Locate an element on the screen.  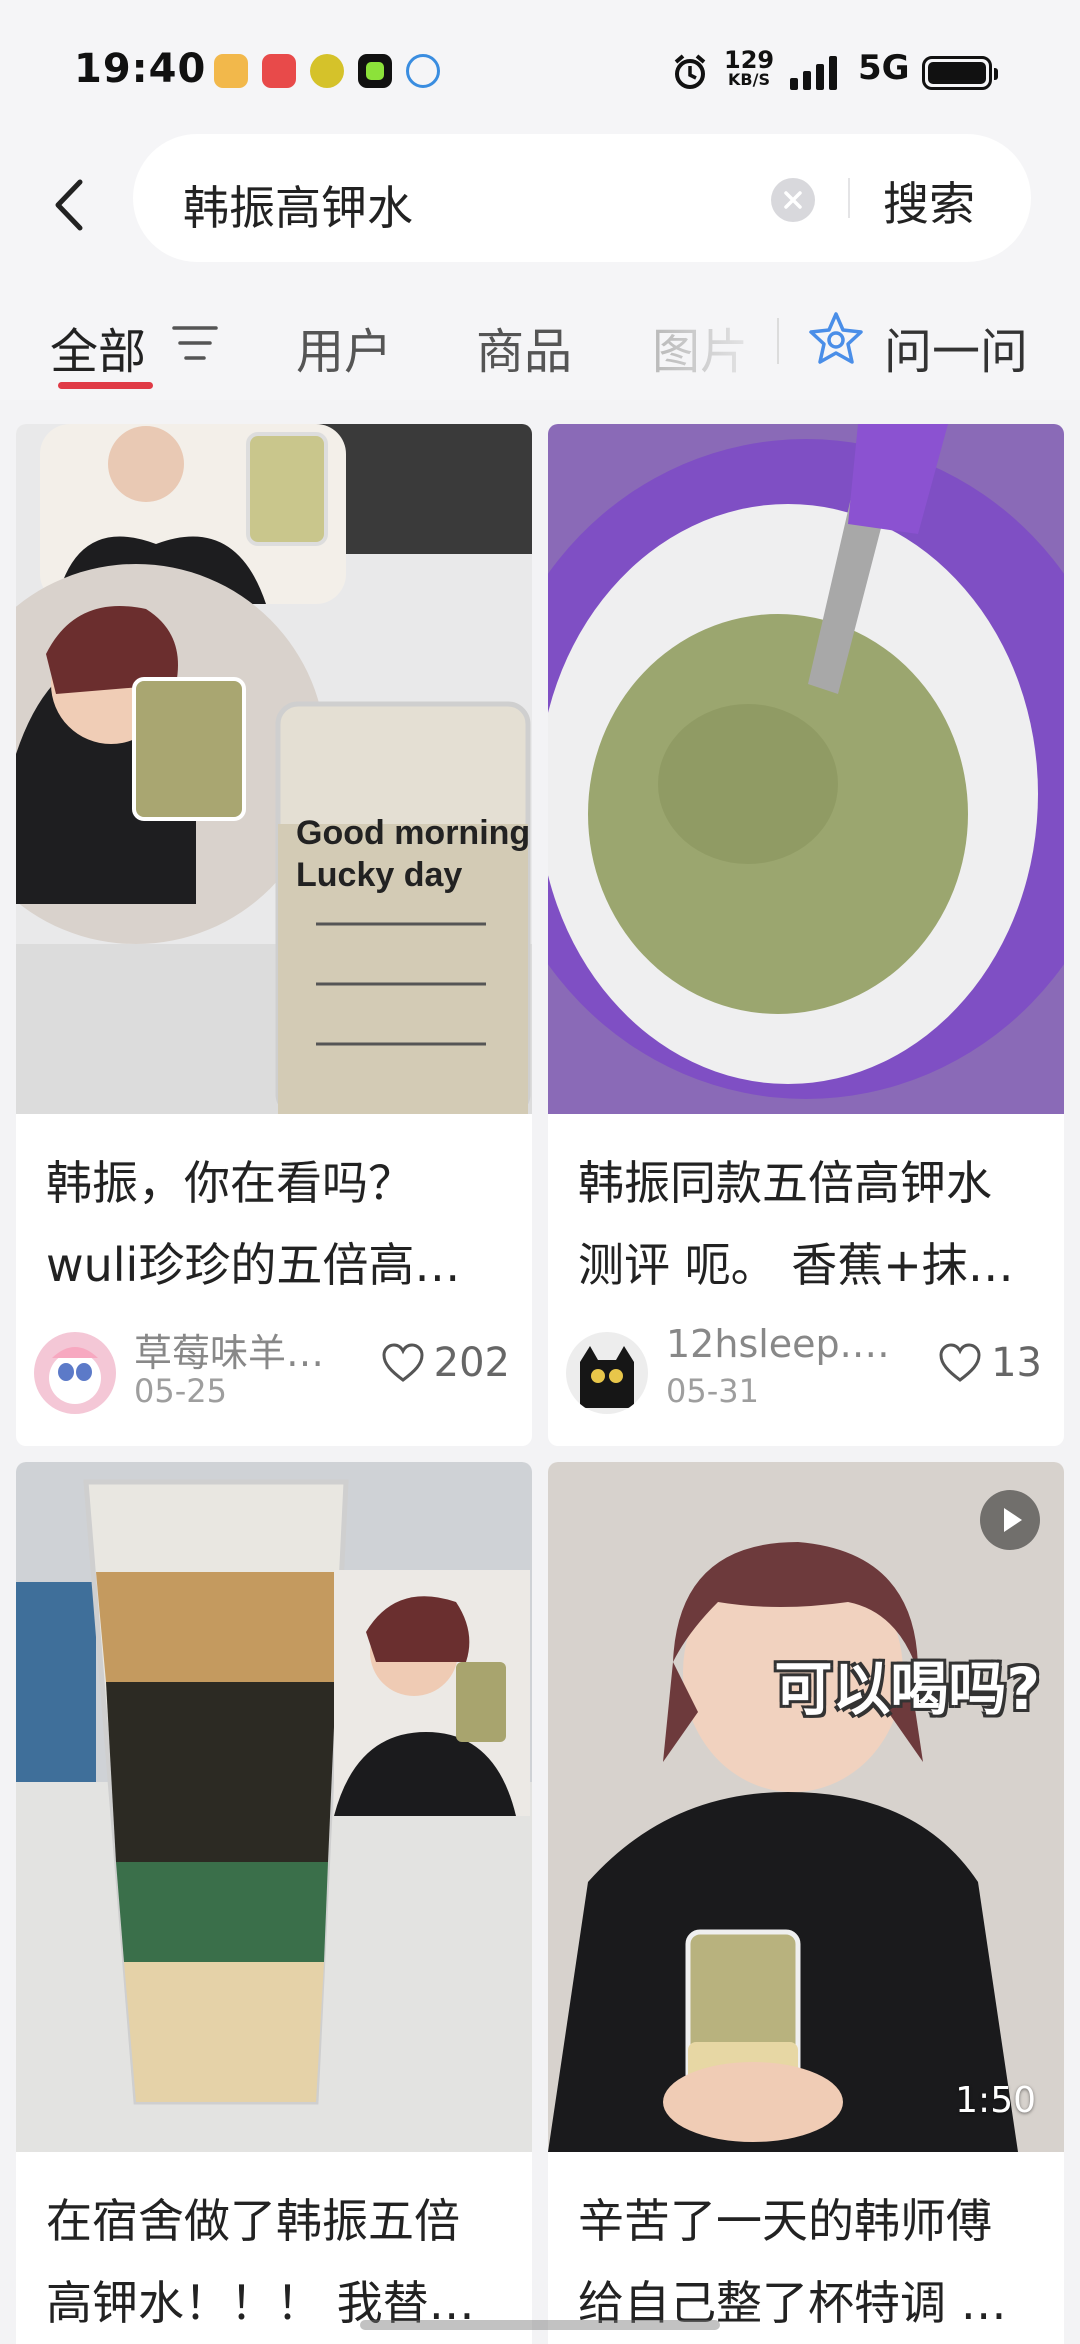
weibo-app-icon is located at coordinates (231, 71).